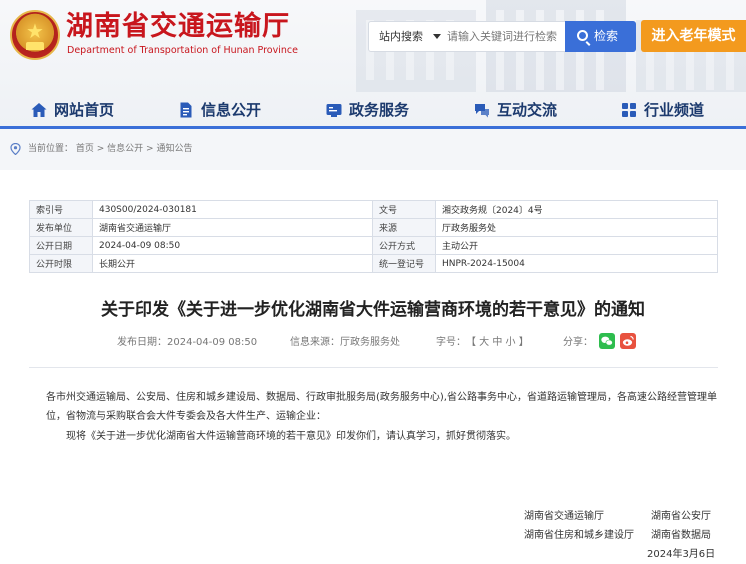 The image size is (746, 564). I want to click on wechat-share-icon, so click(607, 341).